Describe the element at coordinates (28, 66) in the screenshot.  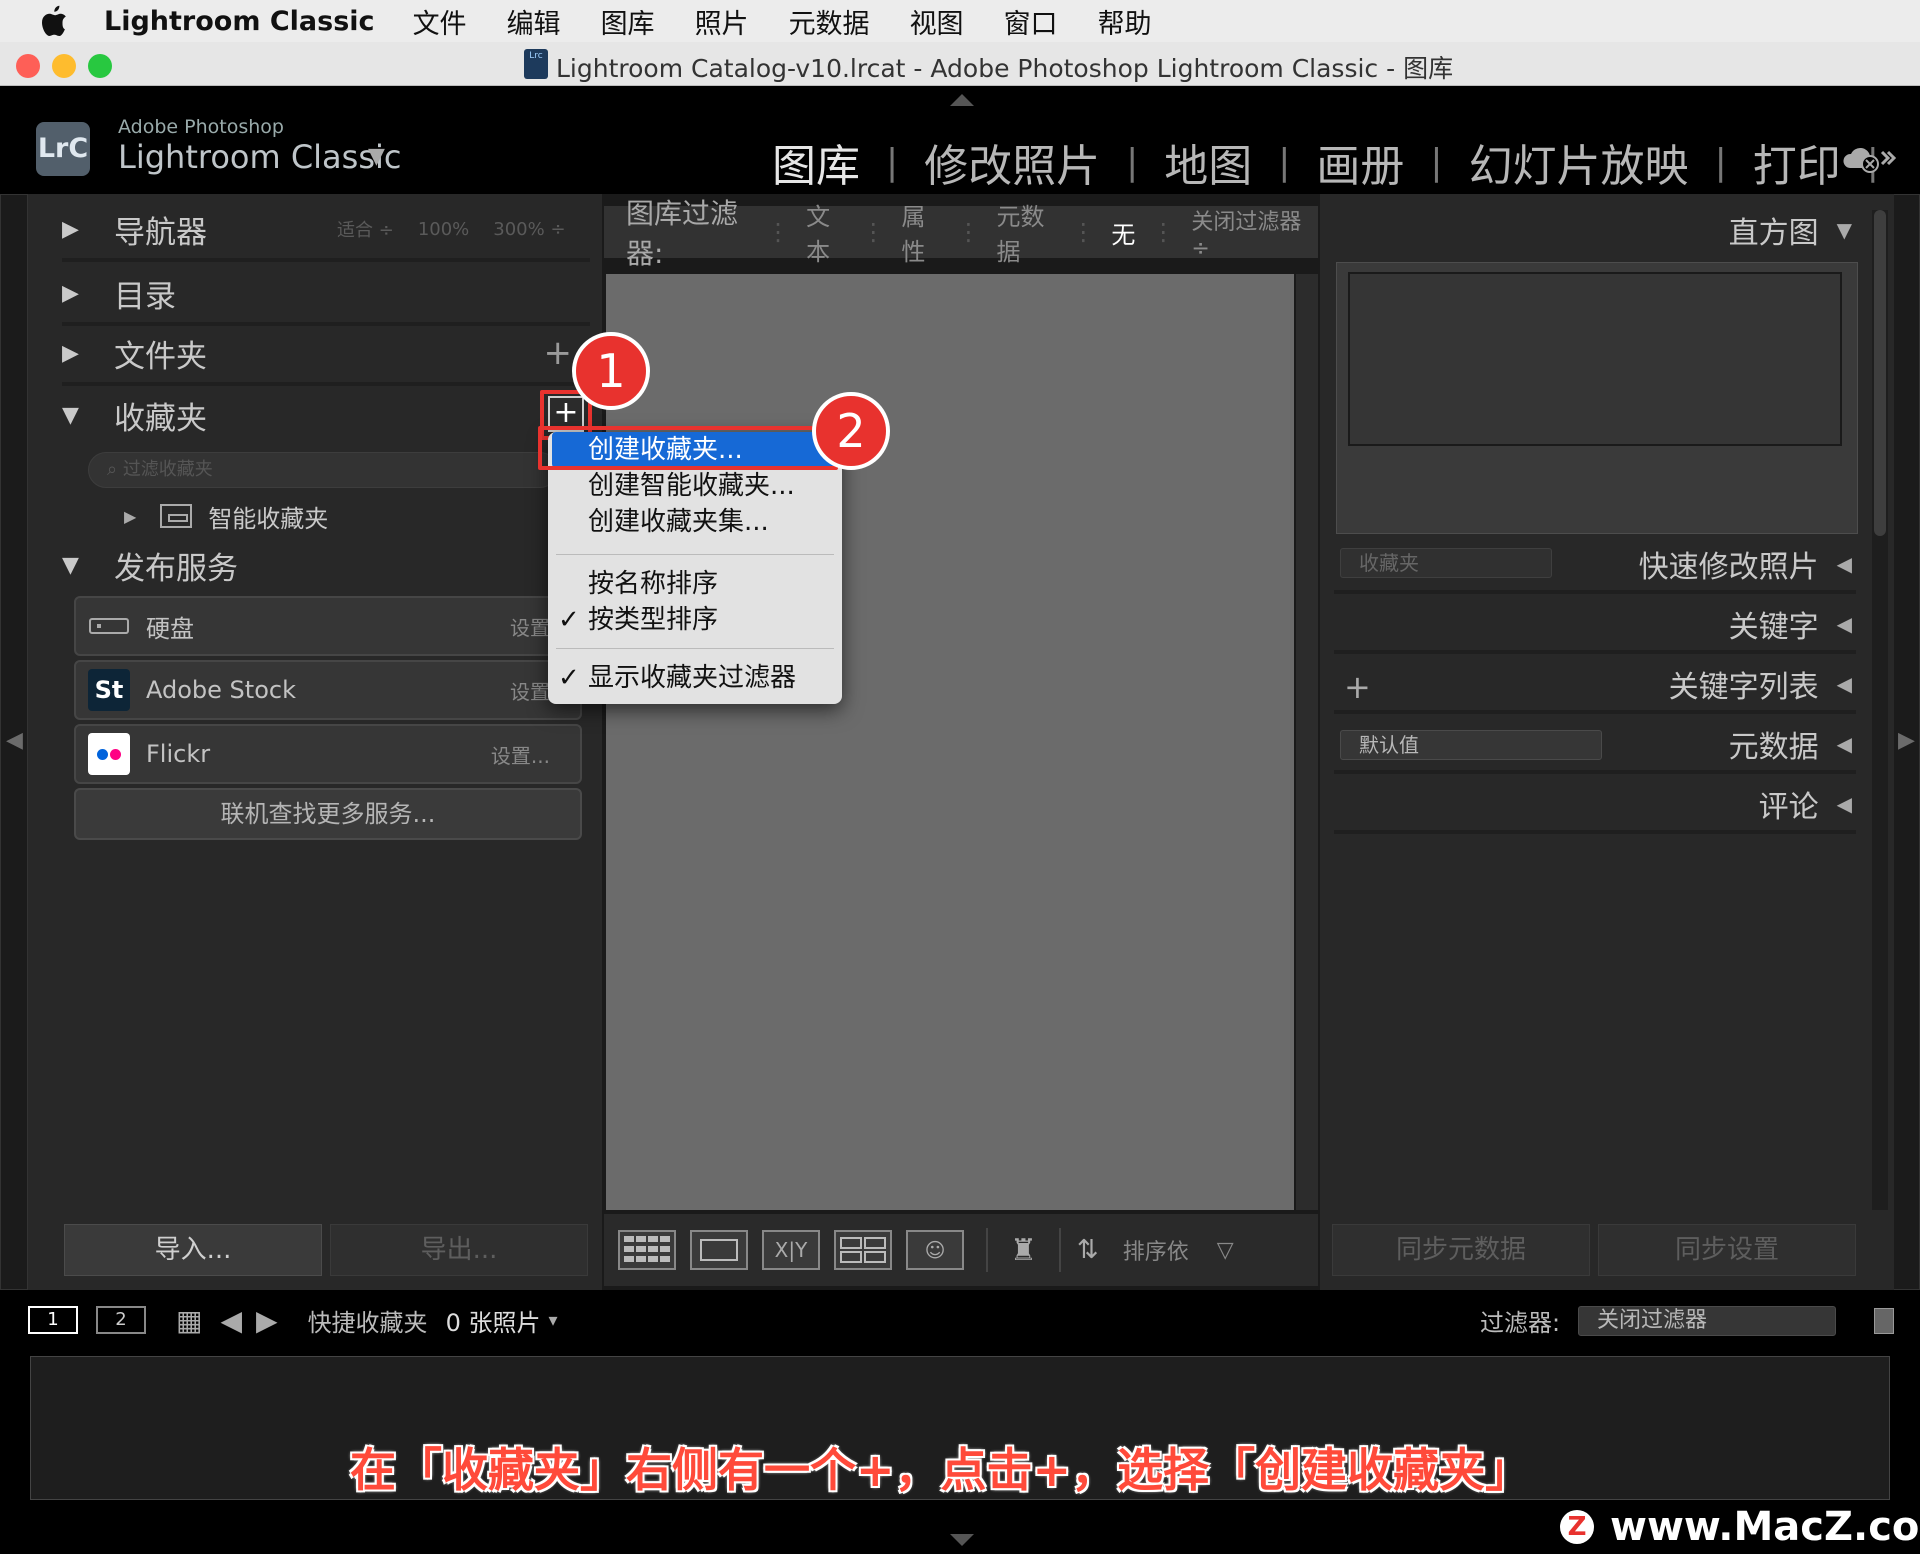
I see `close-window-button` at that location.